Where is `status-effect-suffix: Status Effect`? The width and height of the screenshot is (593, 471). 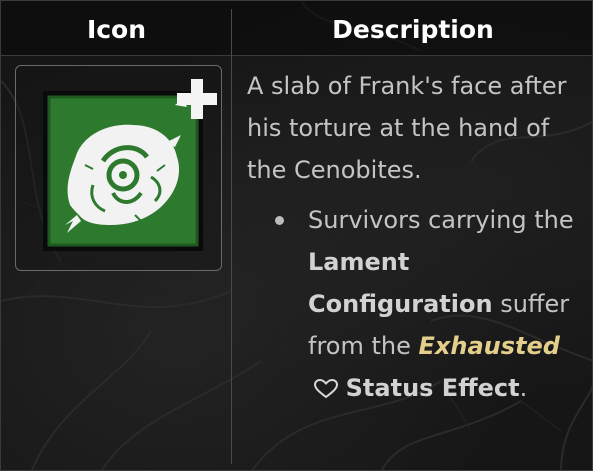
status-effect-suffix: Status Effect is located at coordinates (432, 388).